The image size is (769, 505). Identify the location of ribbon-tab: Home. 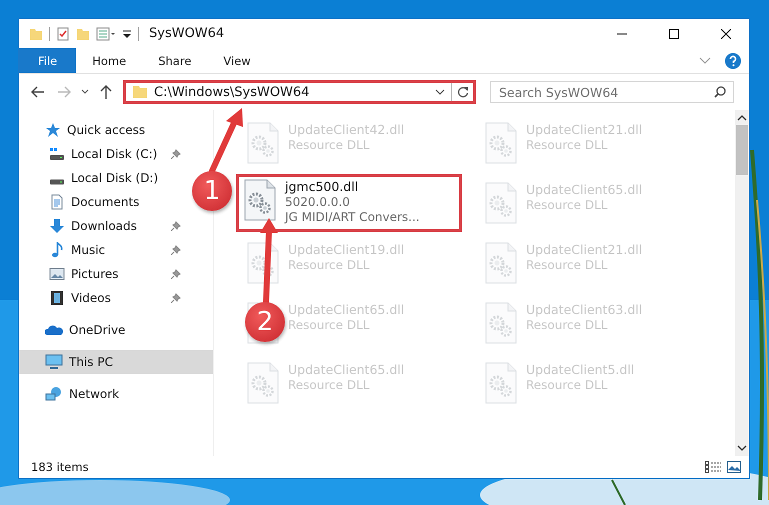
(109, 60).